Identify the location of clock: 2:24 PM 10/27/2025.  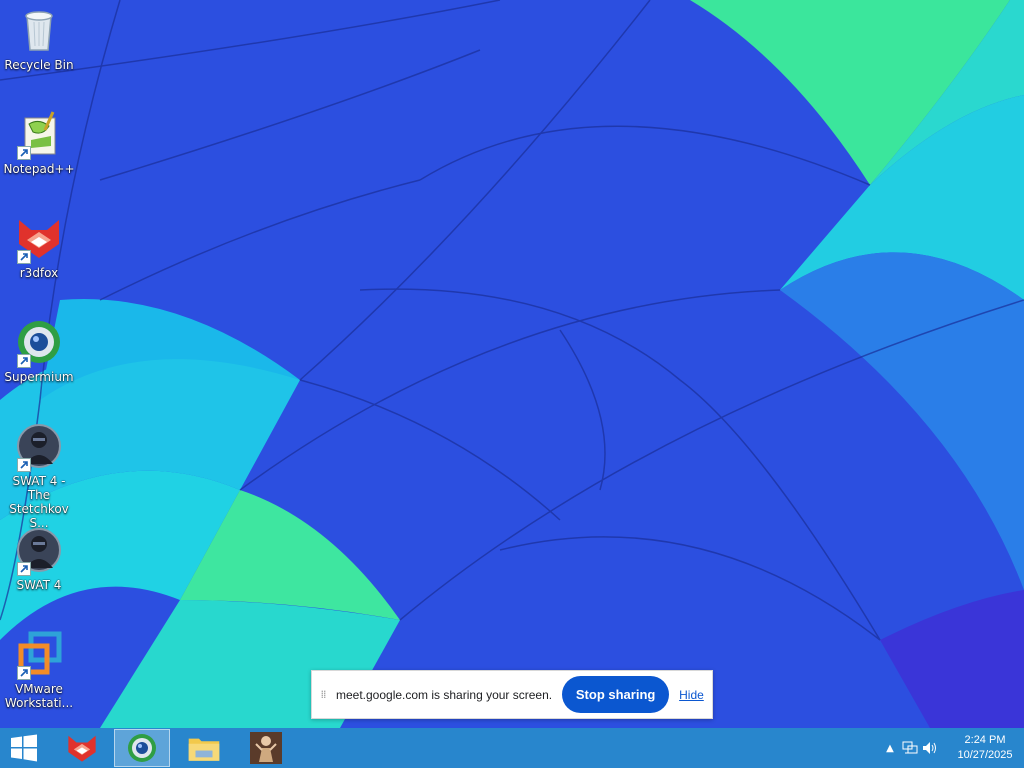
(985, 748).